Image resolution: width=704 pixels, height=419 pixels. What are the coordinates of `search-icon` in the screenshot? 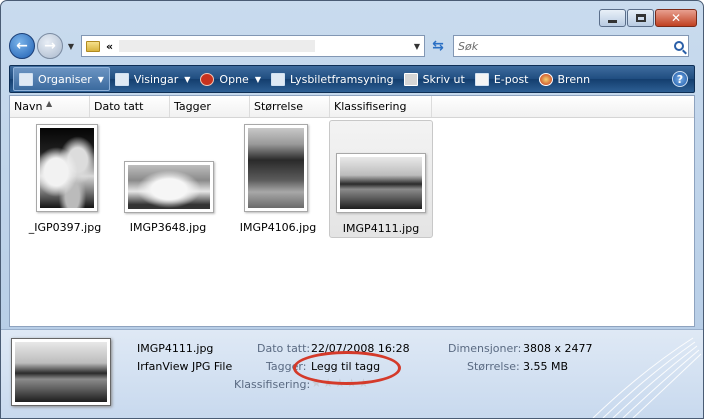 It's located at (679, 46).